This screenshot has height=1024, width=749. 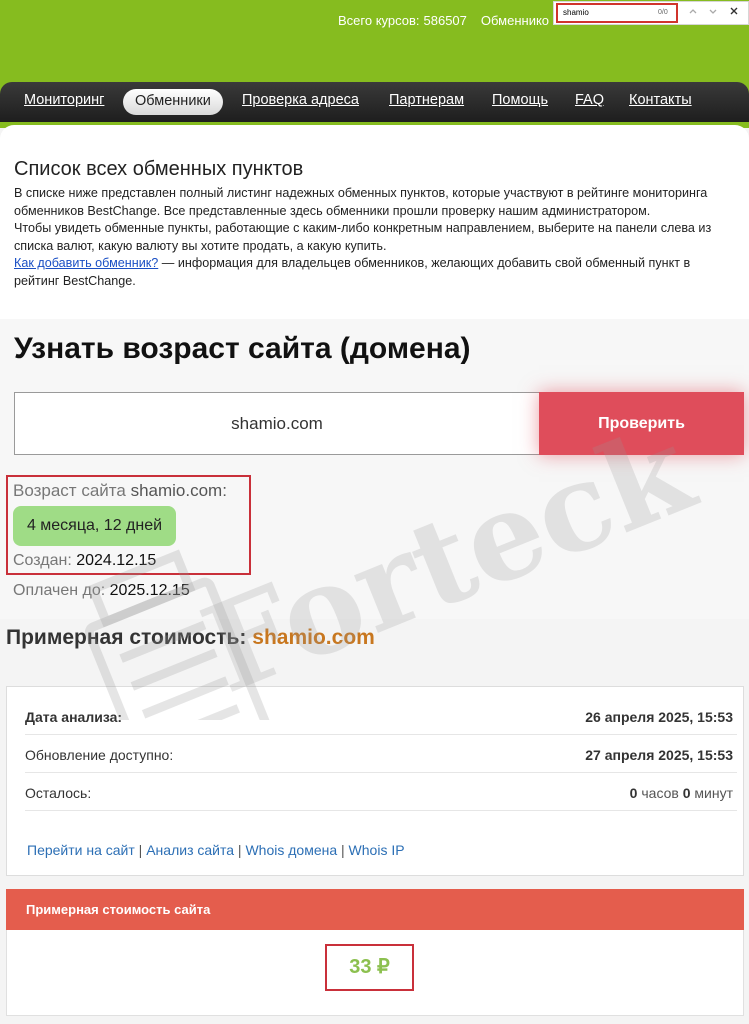 I want to click on created-date: Создан: 2024.12.15, so click(x=84, y=561).